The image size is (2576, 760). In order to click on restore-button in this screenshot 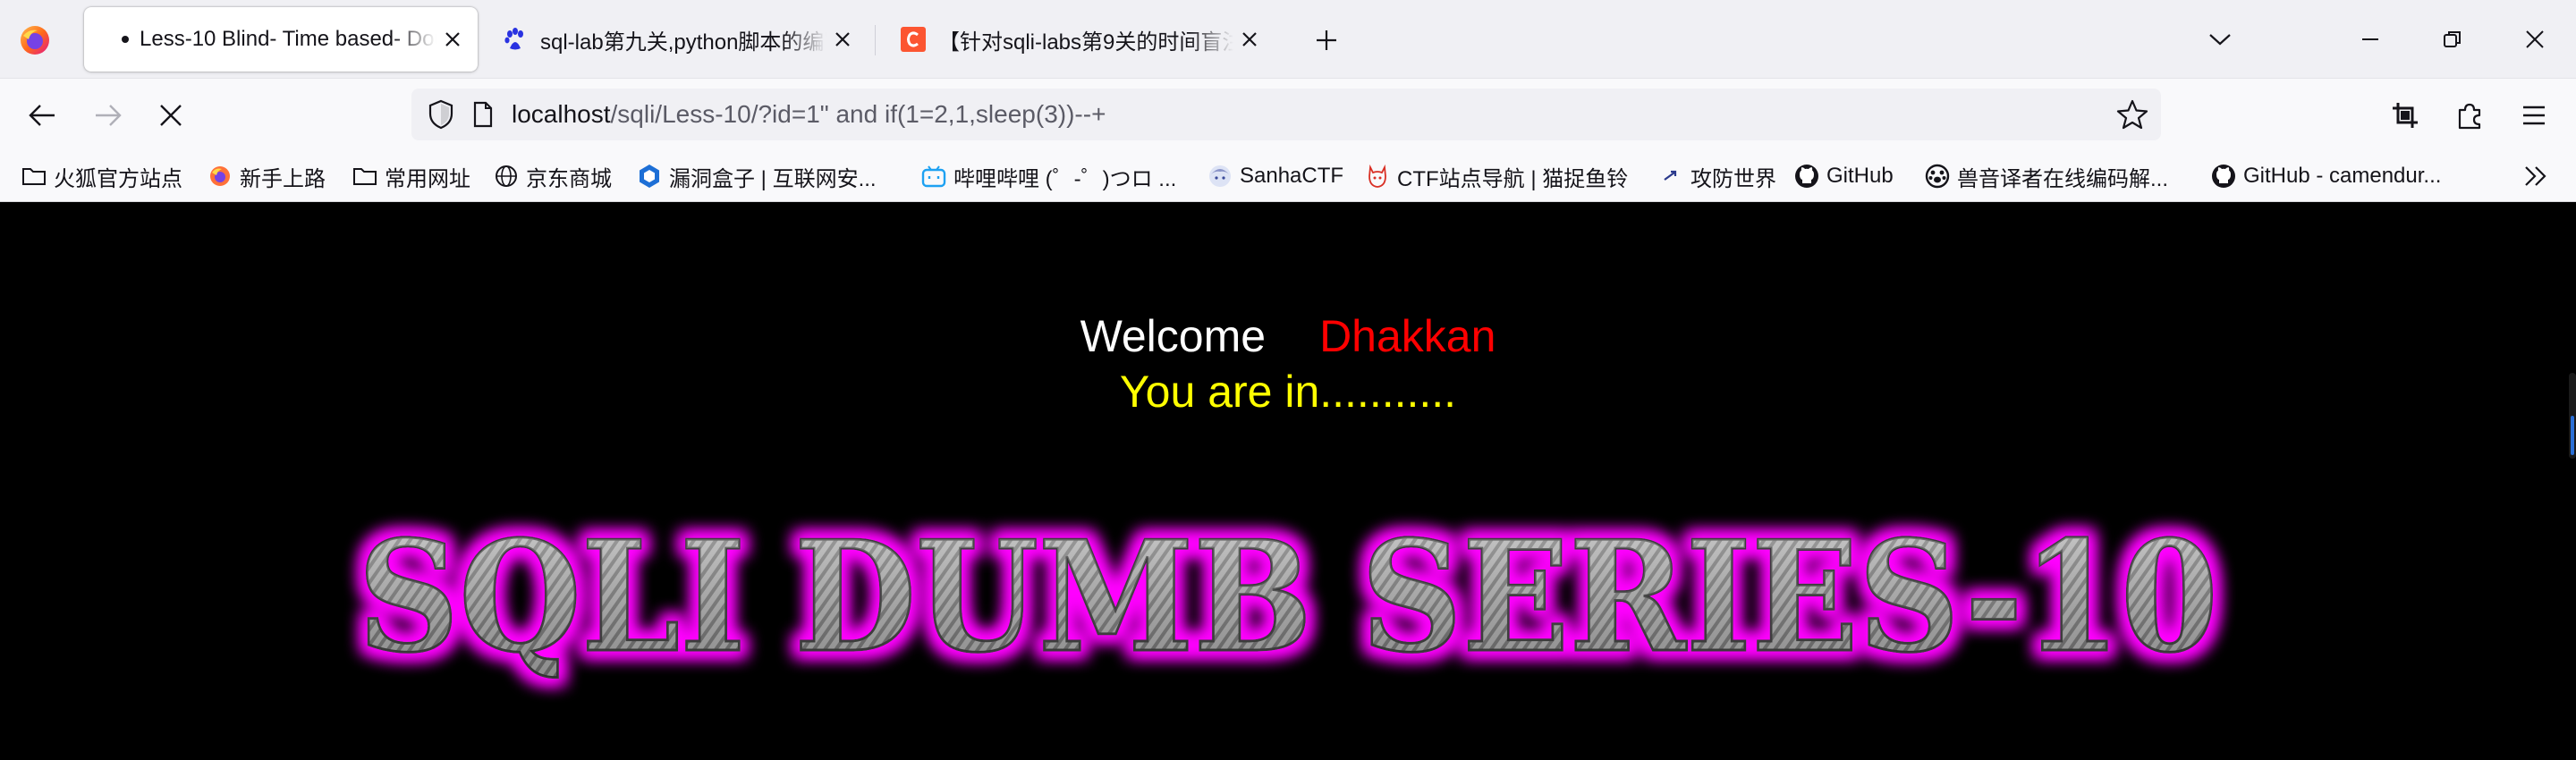, I will do `click(2452, 39)`.